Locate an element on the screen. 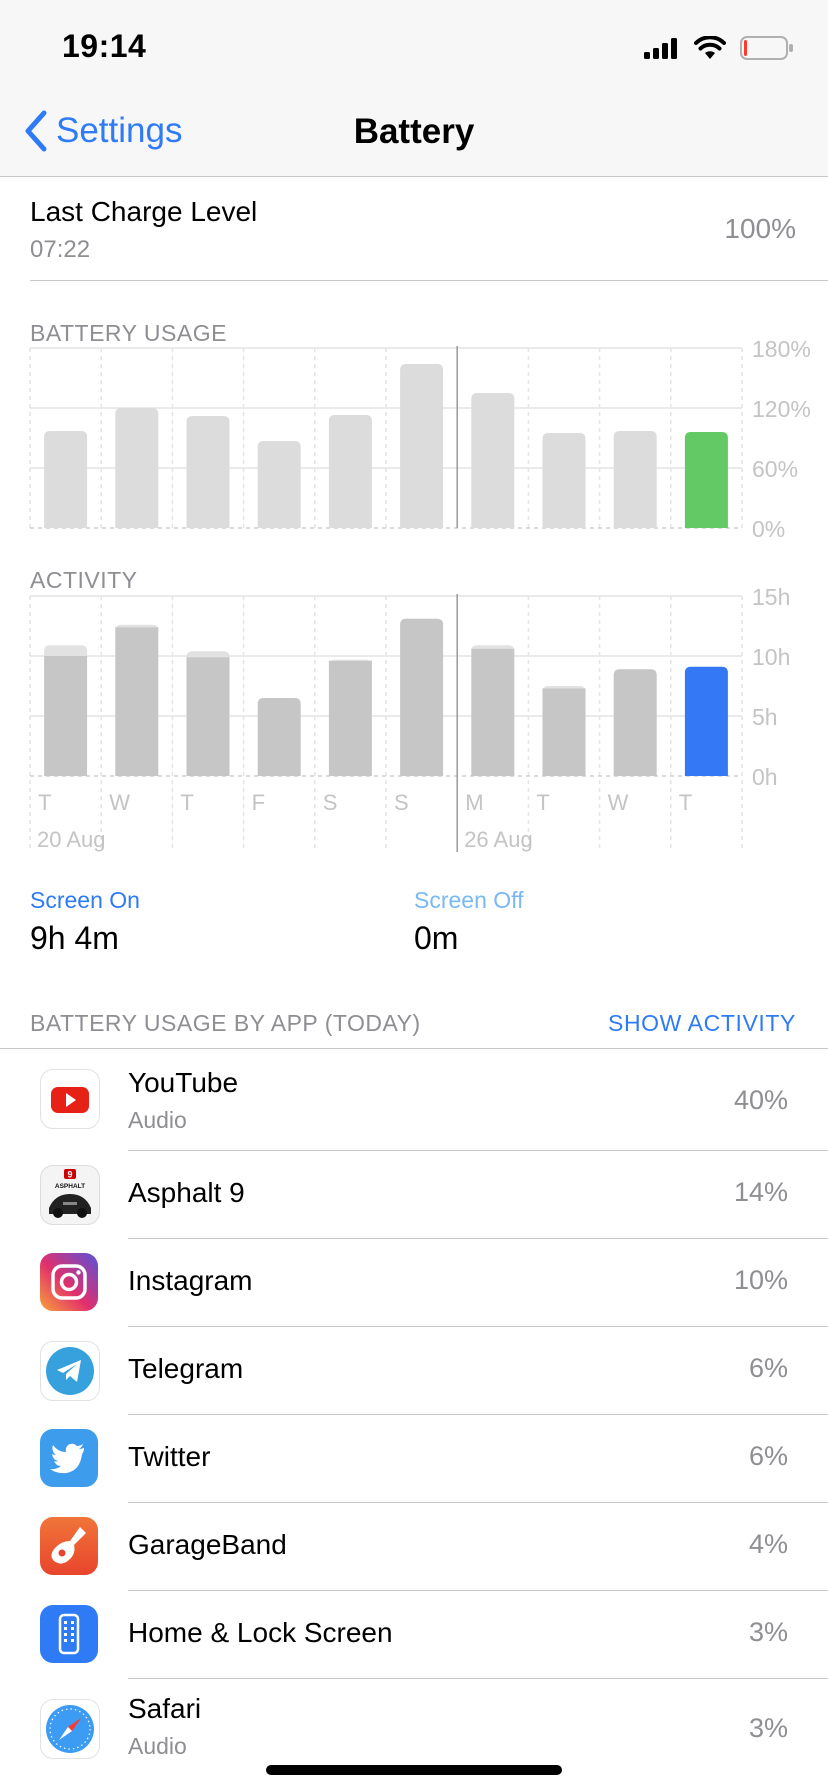  y-axis-tick-label: 60% is located at coordinates (775, 469).